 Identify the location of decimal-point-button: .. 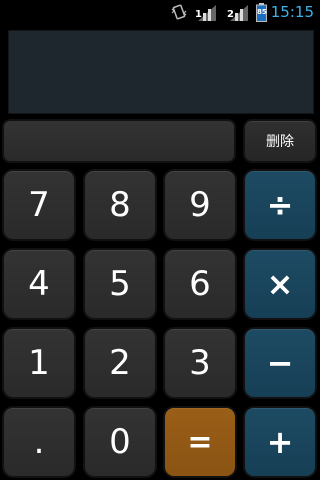
(39, 442).